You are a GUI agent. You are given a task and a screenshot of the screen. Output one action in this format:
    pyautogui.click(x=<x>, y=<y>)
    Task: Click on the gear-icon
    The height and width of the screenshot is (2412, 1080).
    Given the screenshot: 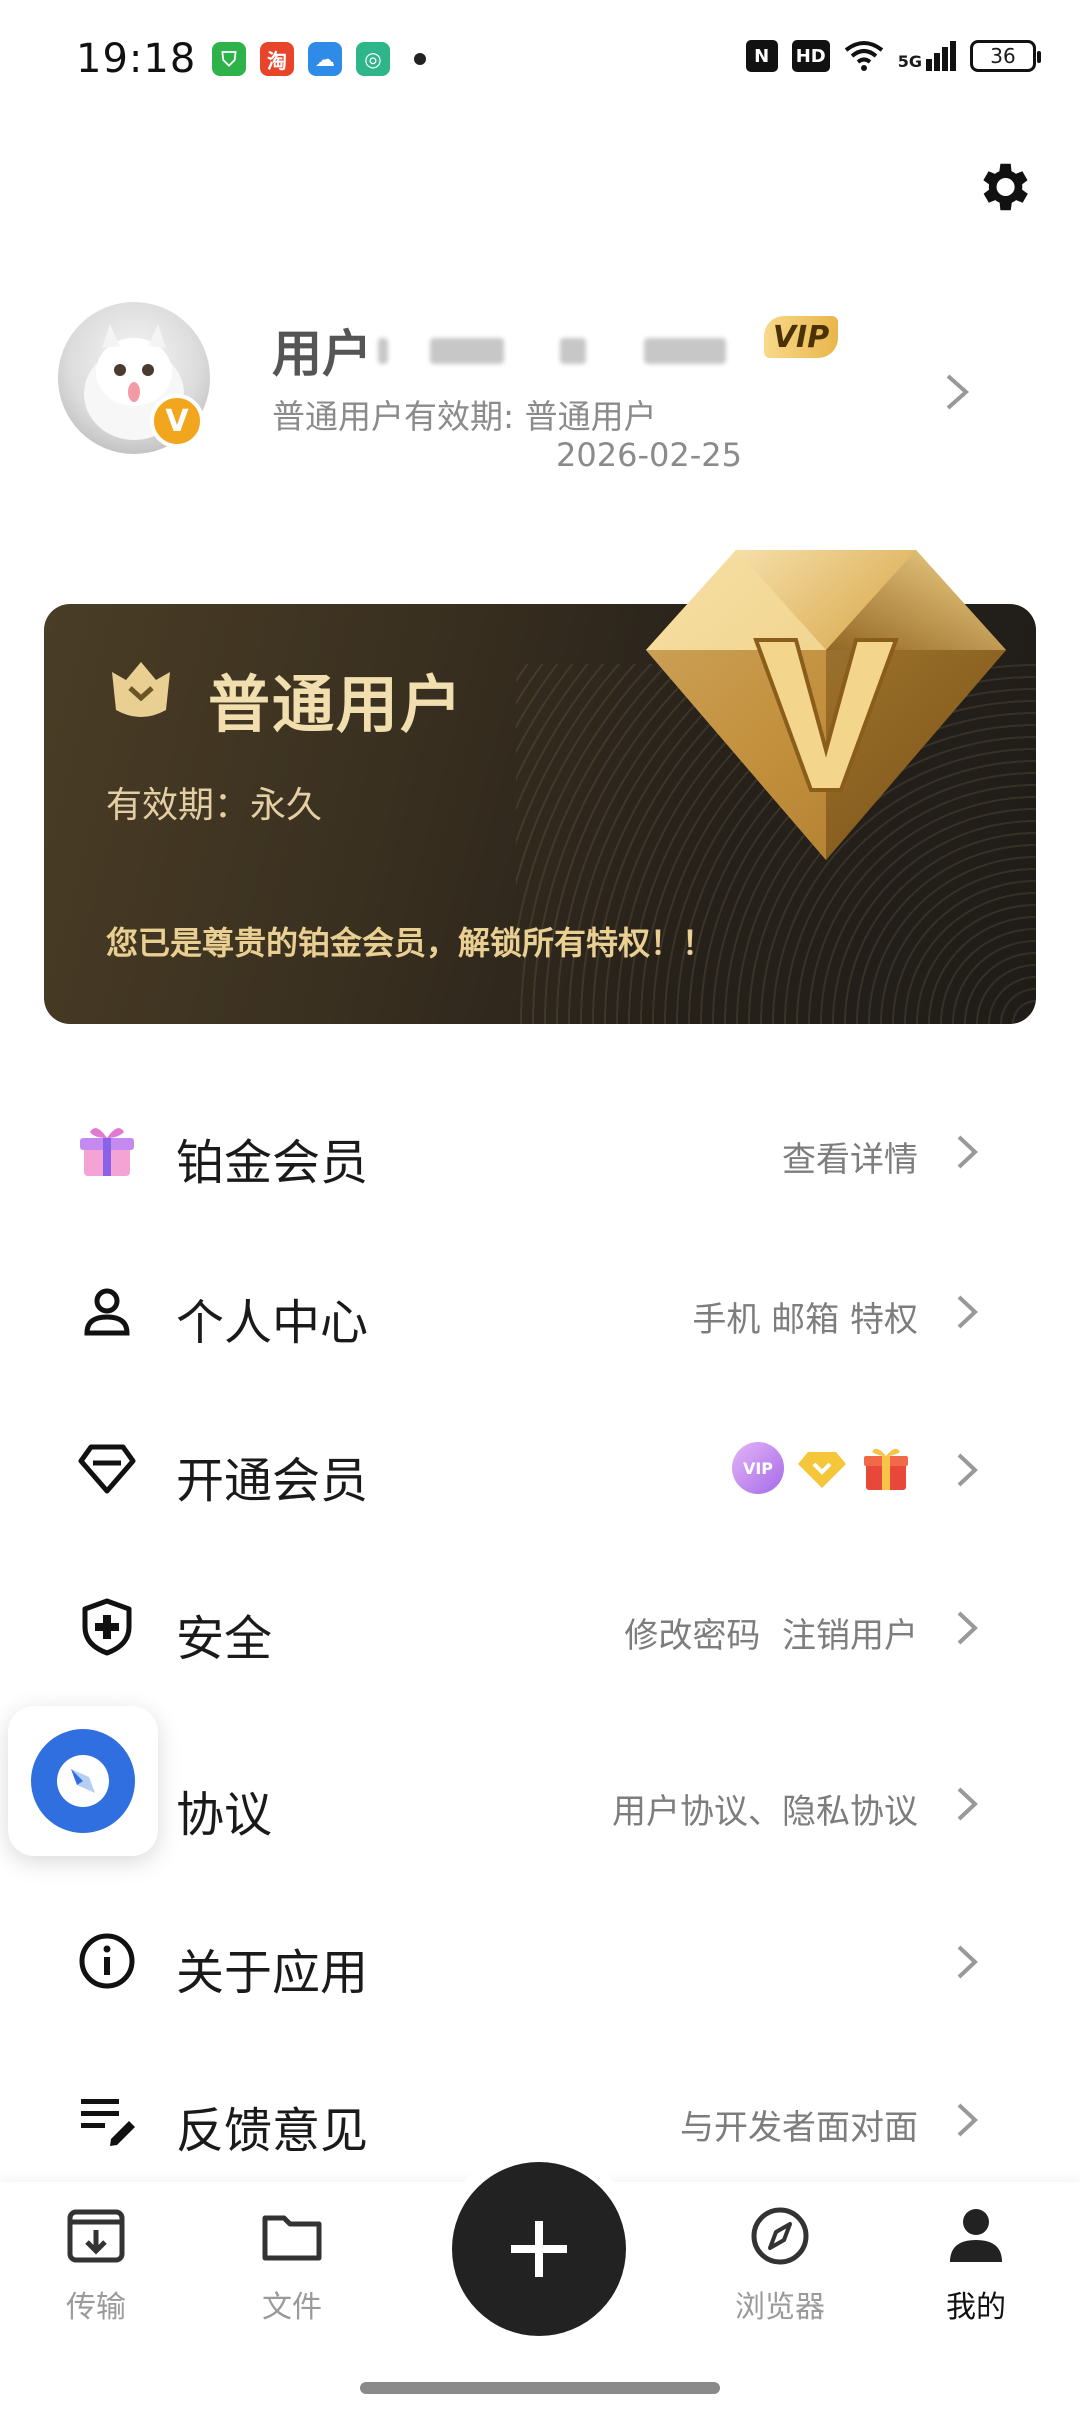 What is the action you would take?
    pyautogui.click(x=1005, y=187)
    